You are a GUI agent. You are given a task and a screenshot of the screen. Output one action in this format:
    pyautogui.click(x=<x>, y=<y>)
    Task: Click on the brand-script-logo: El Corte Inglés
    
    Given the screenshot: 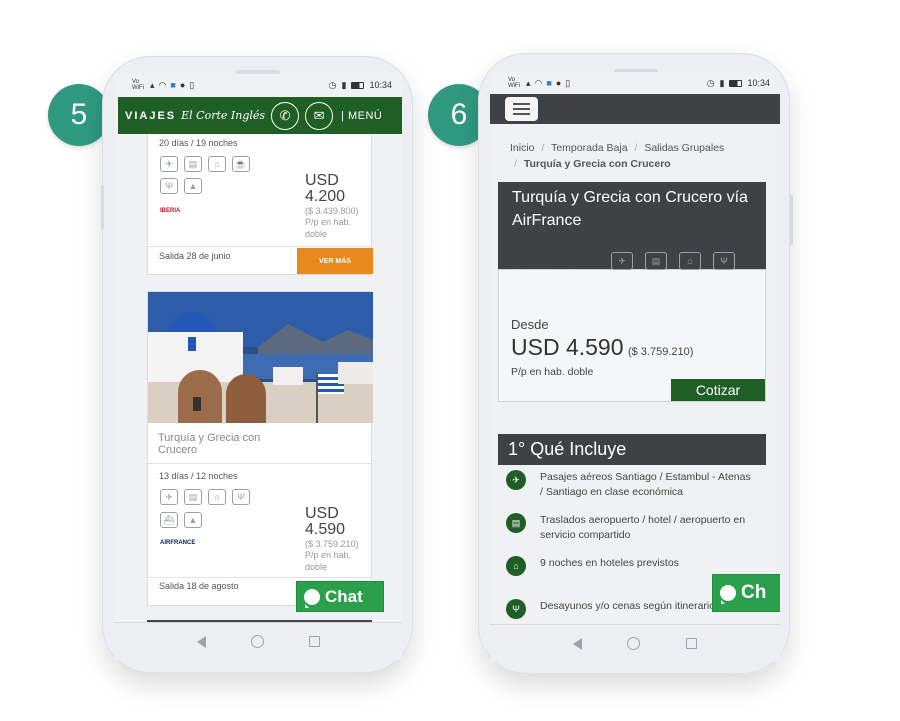 What is the action you would take?
    pyautogui.click(x=223, y=115)
    